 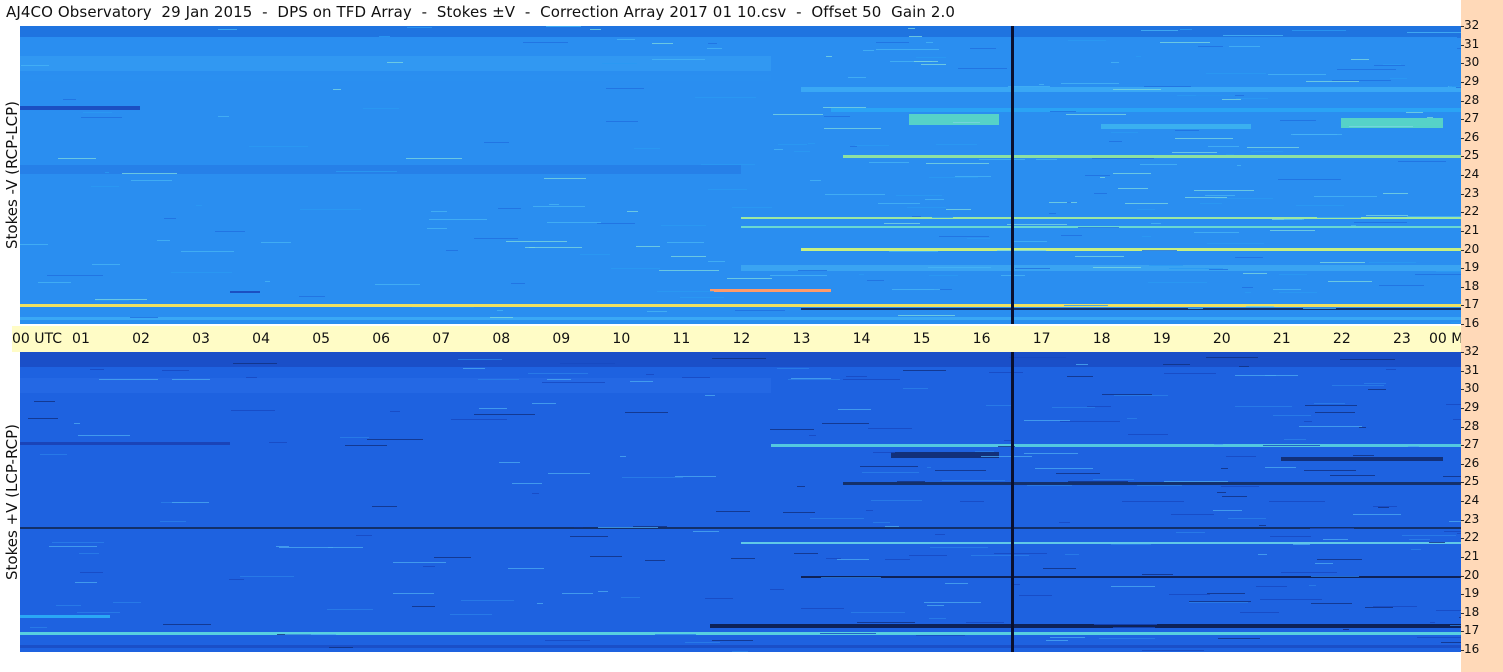 What do you see at coordinates (801, 339) in the screenshot?
I see `time-tick-label: 13` at bounding box center [801, 339].